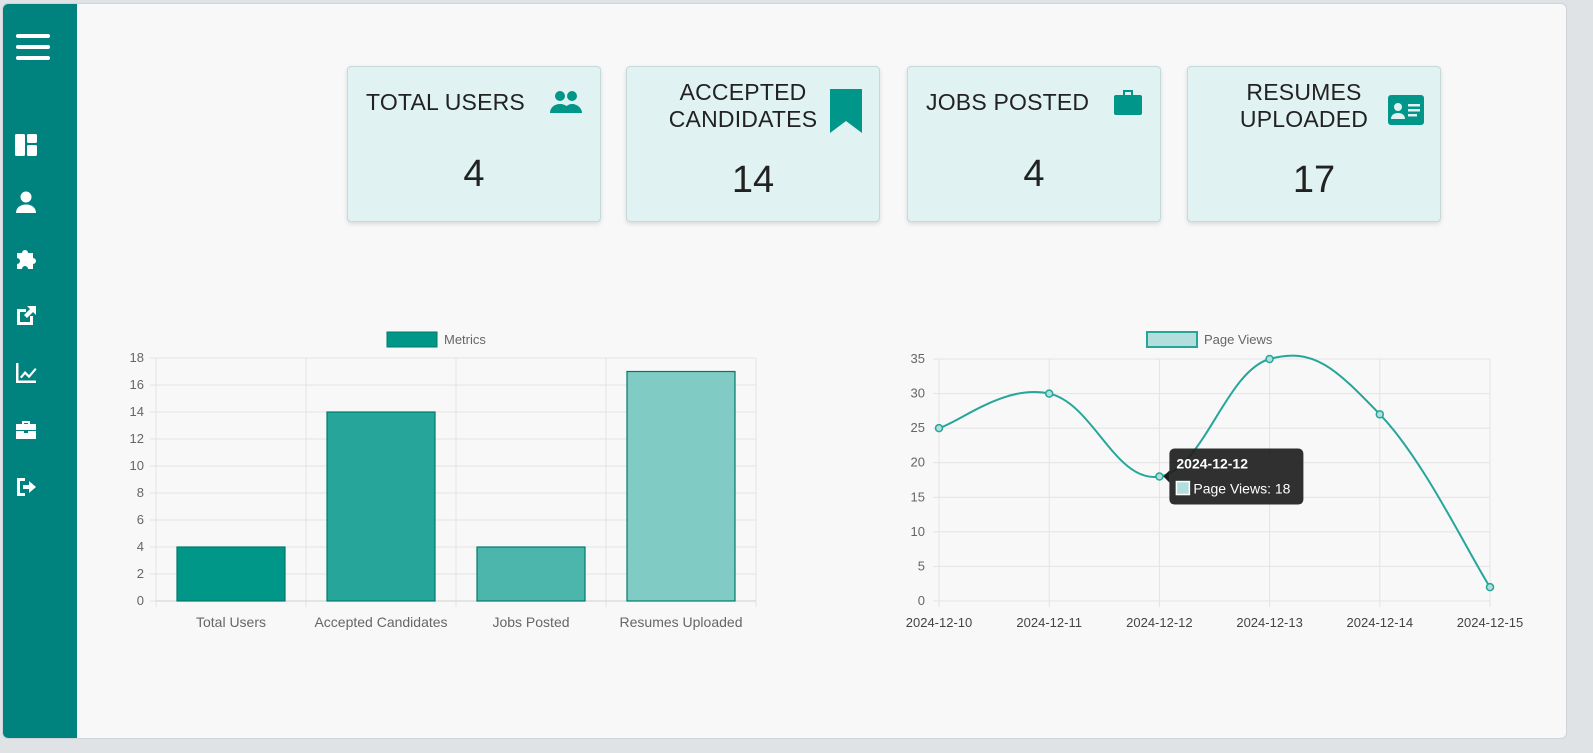 This screenshot has height=753, width=1593. I want to click on x-tick-label: 2024-12-13, so click(1269, 622).